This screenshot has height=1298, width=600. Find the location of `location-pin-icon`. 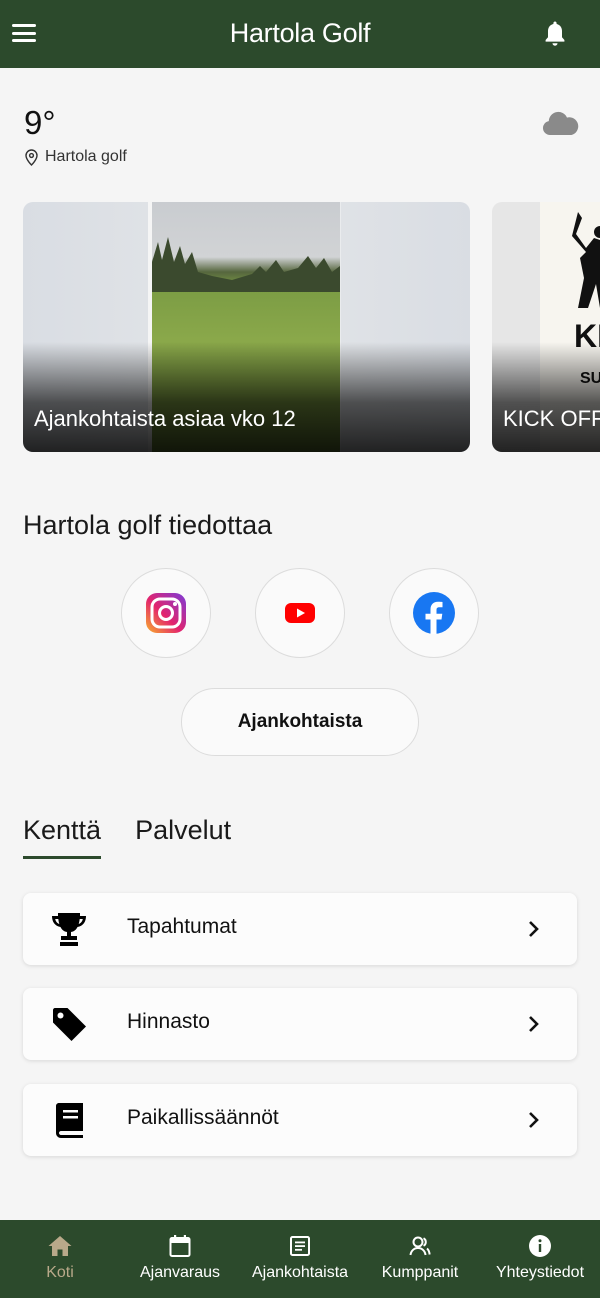

location-pin-icon is located at coordinates (31, 157).